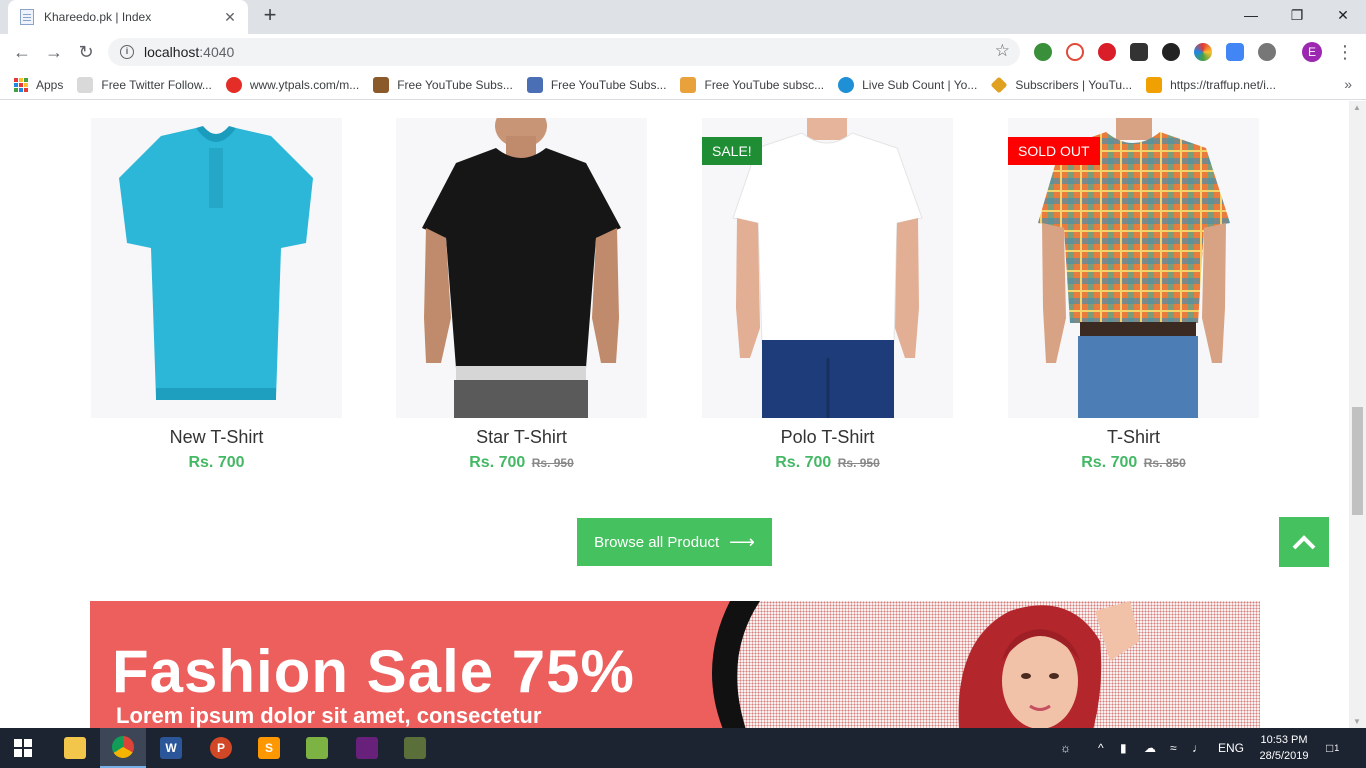 The image size is (1366, 768). What do you see at coordinates (564, 52) in the screenshot?
I see `address-bar: i localhost:4040 ☆` at bounding box center [564, 52].